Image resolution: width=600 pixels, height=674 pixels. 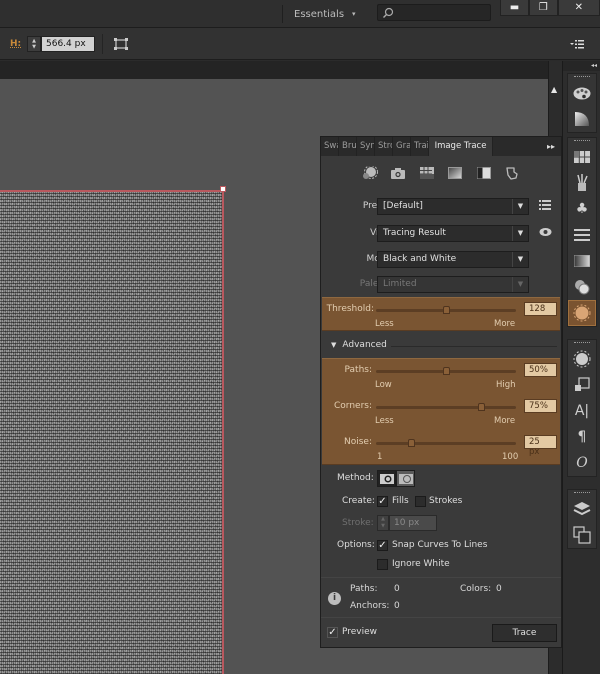 I want to click on gradient-swatch-icon, so click(x=582, y=119).